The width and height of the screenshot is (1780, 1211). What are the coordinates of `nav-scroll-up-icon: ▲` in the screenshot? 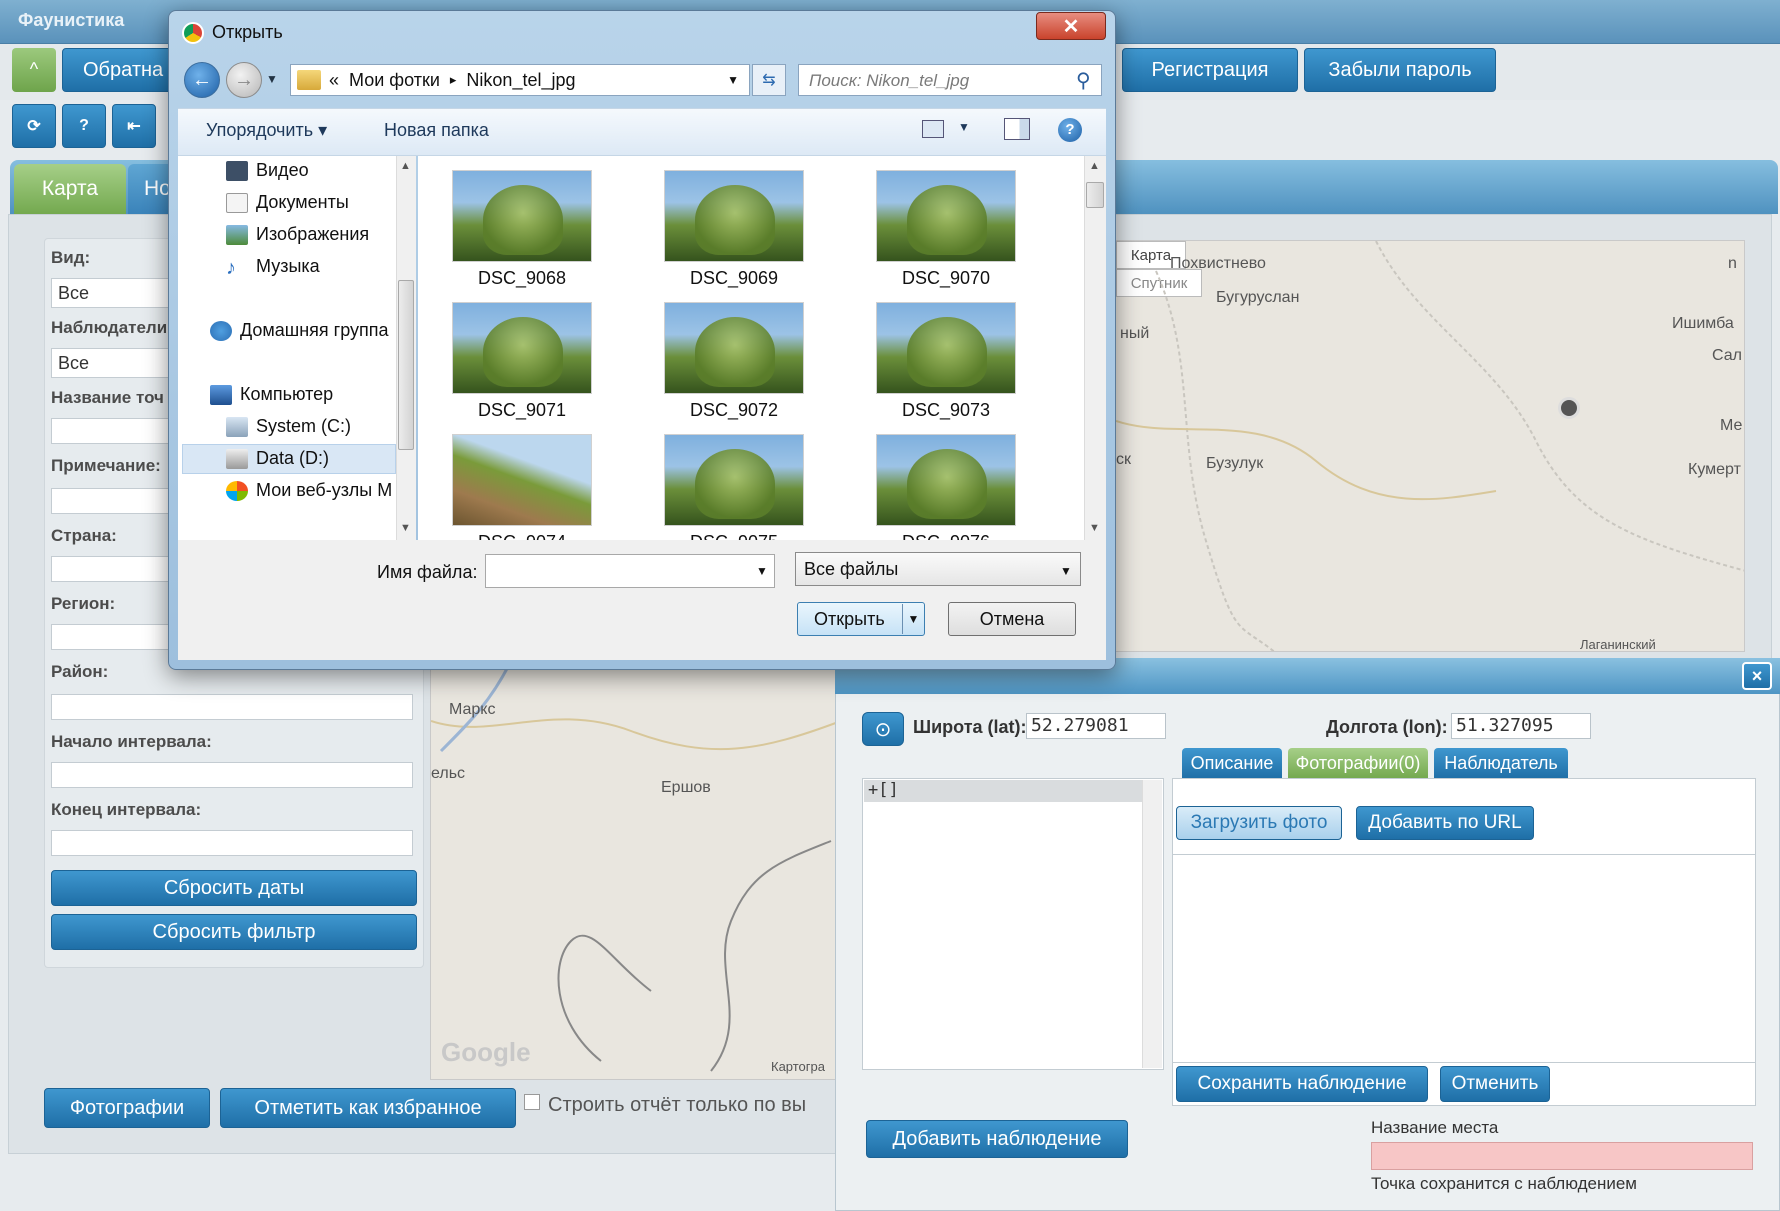 It's located at (405, 166).